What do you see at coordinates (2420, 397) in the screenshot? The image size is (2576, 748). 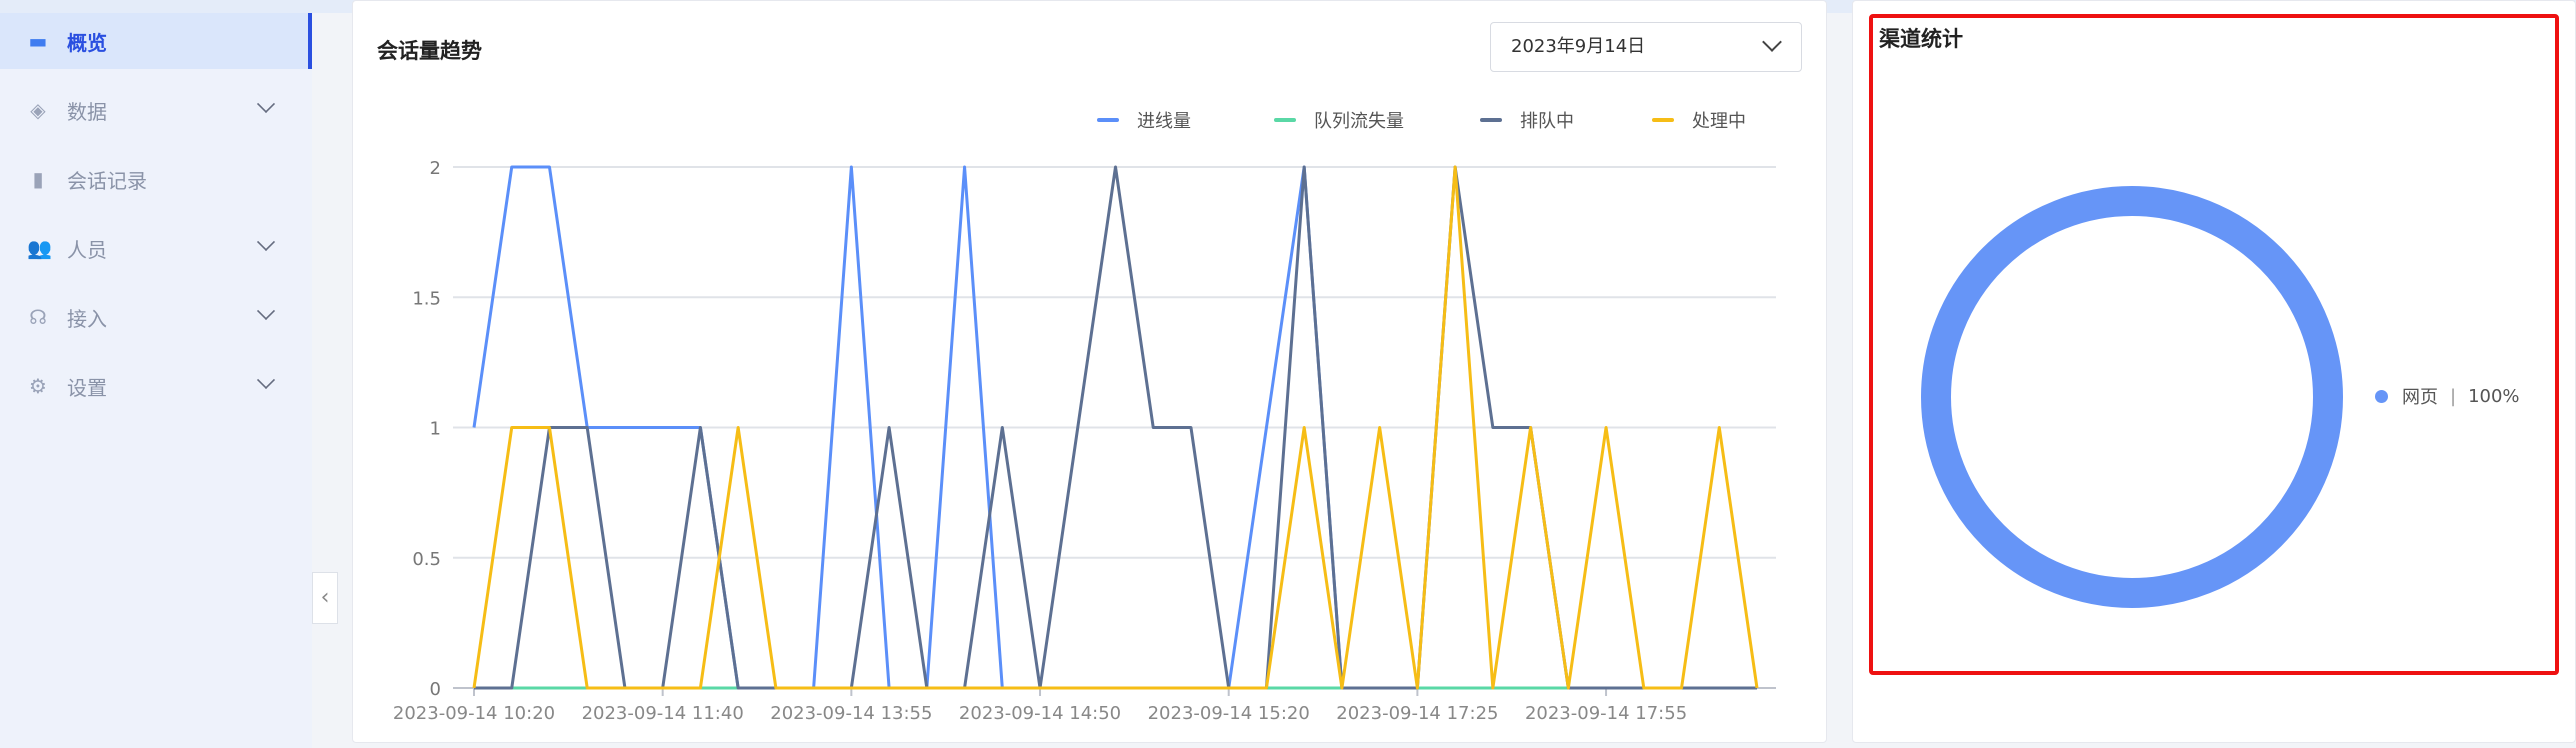 I see `legend-name: 网页` at bounding box center [2420, 397].